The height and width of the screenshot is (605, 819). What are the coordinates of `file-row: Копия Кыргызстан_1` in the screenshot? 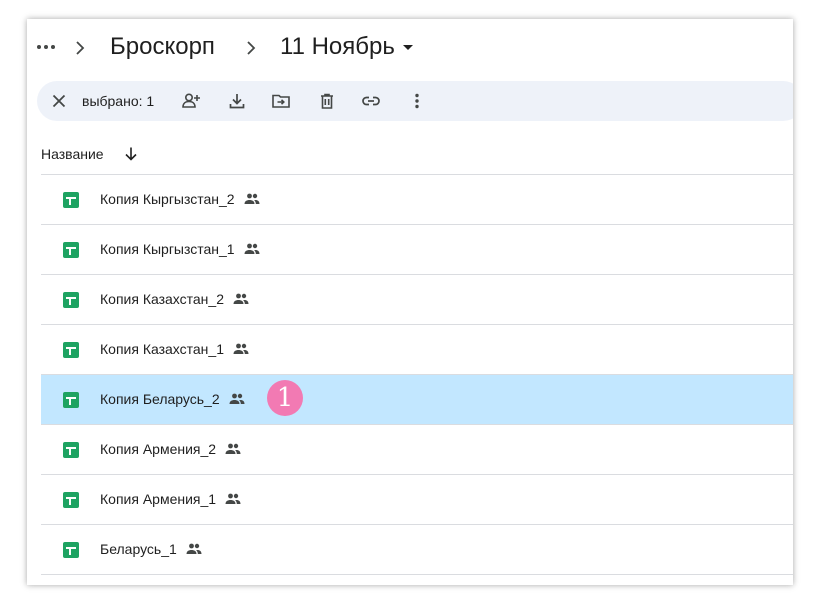 It's located at (417, 249).